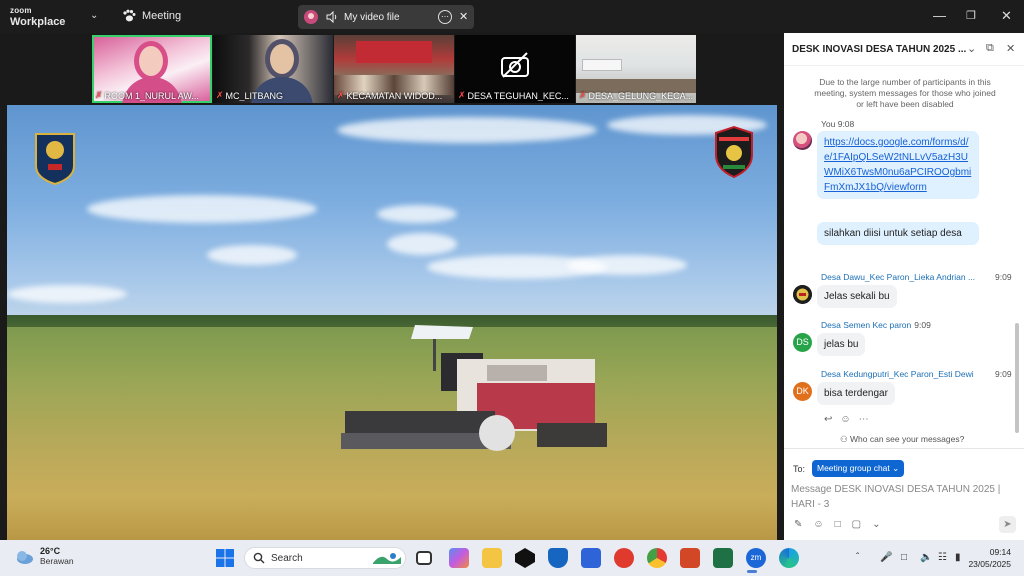  Describe the element at coordinates (1007, 524) in the screenshot. I see `send-icon: ➤` at that location.